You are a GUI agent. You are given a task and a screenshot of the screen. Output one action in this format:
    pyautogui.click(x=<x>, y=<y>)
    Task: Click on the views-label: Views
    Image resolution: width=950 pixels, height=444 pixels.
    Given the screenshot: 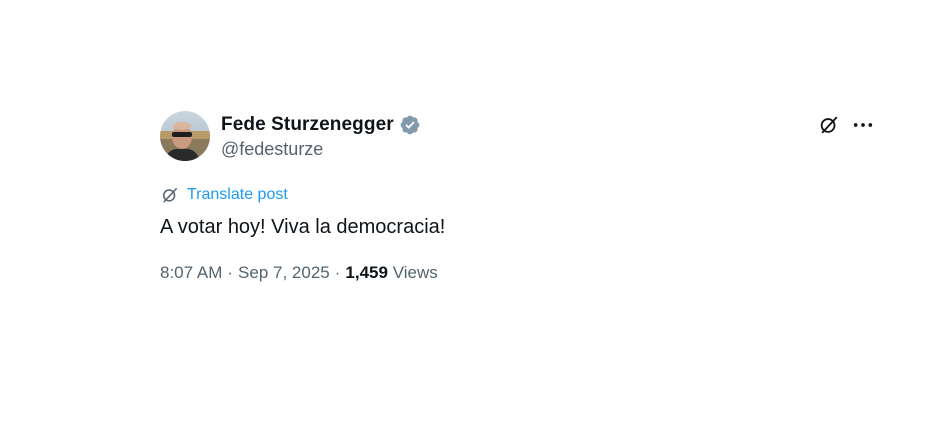 What is the action you would take?
    pyautogui.click(x=415, y=272)
    